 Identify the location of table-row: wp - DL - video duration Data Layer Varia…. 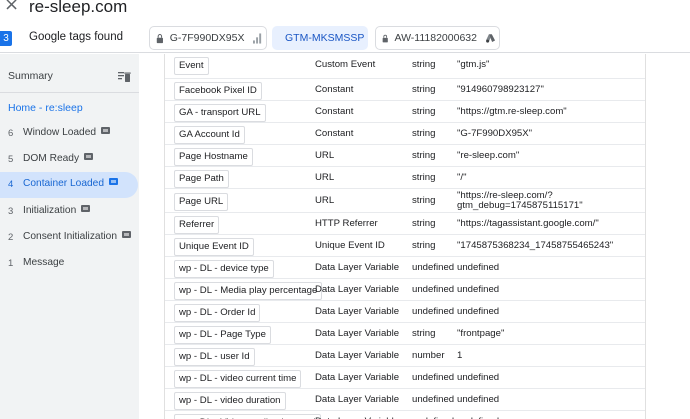
(405, 400).